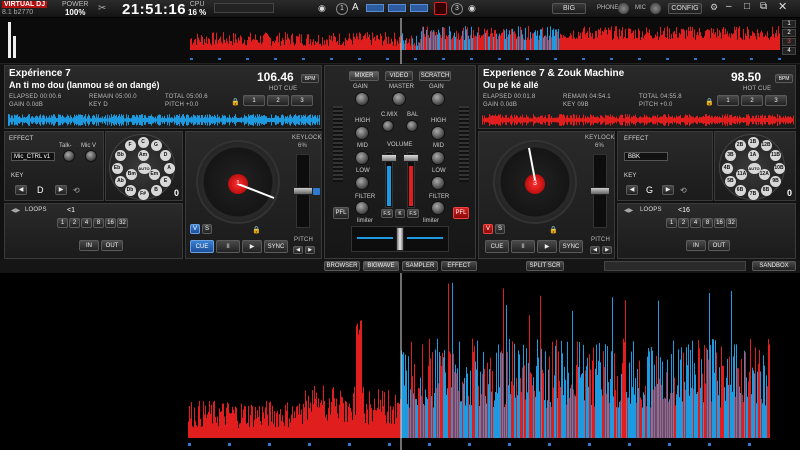 This screenshot has height=450, width=800. I want to click on right-pitch-handle, so click(600, 191).